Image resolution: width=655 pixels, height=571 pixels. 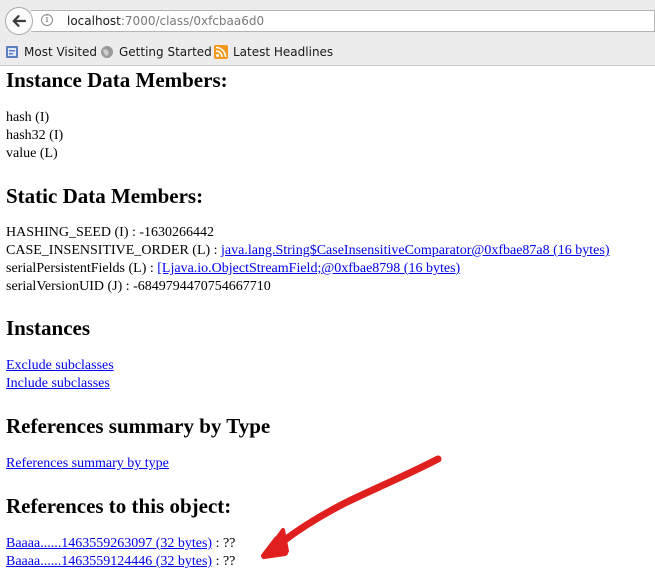 I want to click on static-member-text: HASHING_SEED (I) : -1630266442, so click(x=110, y=232).